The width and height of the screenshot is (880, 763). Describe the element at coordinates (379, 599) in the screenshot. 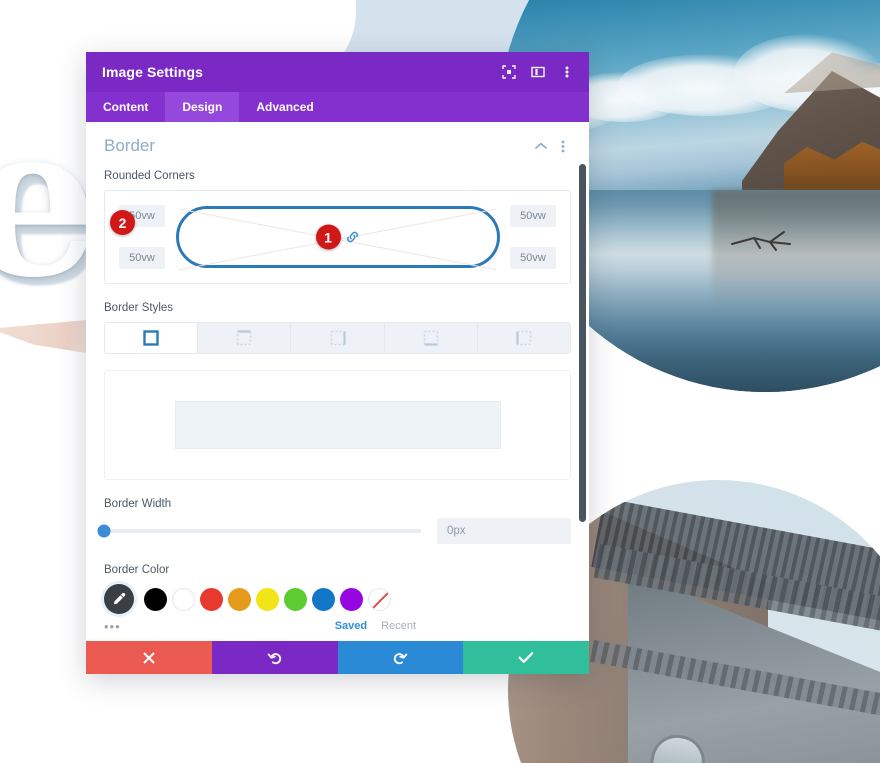

I see `swatch-transparent` at that location.